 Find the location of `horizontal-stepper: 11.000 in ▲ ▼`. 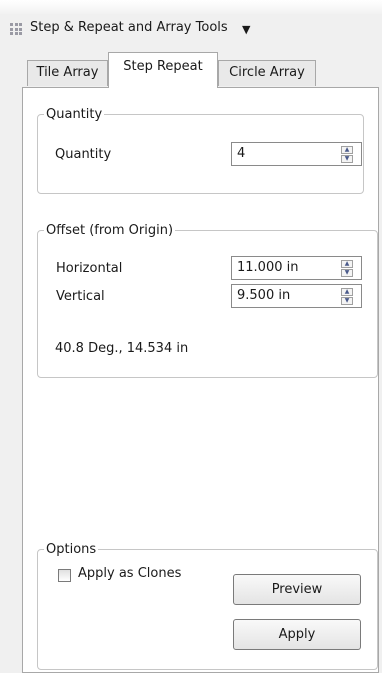

horizontal-stepper: 11.000 in ▲ ▼ is located at coordinates (296, 268).